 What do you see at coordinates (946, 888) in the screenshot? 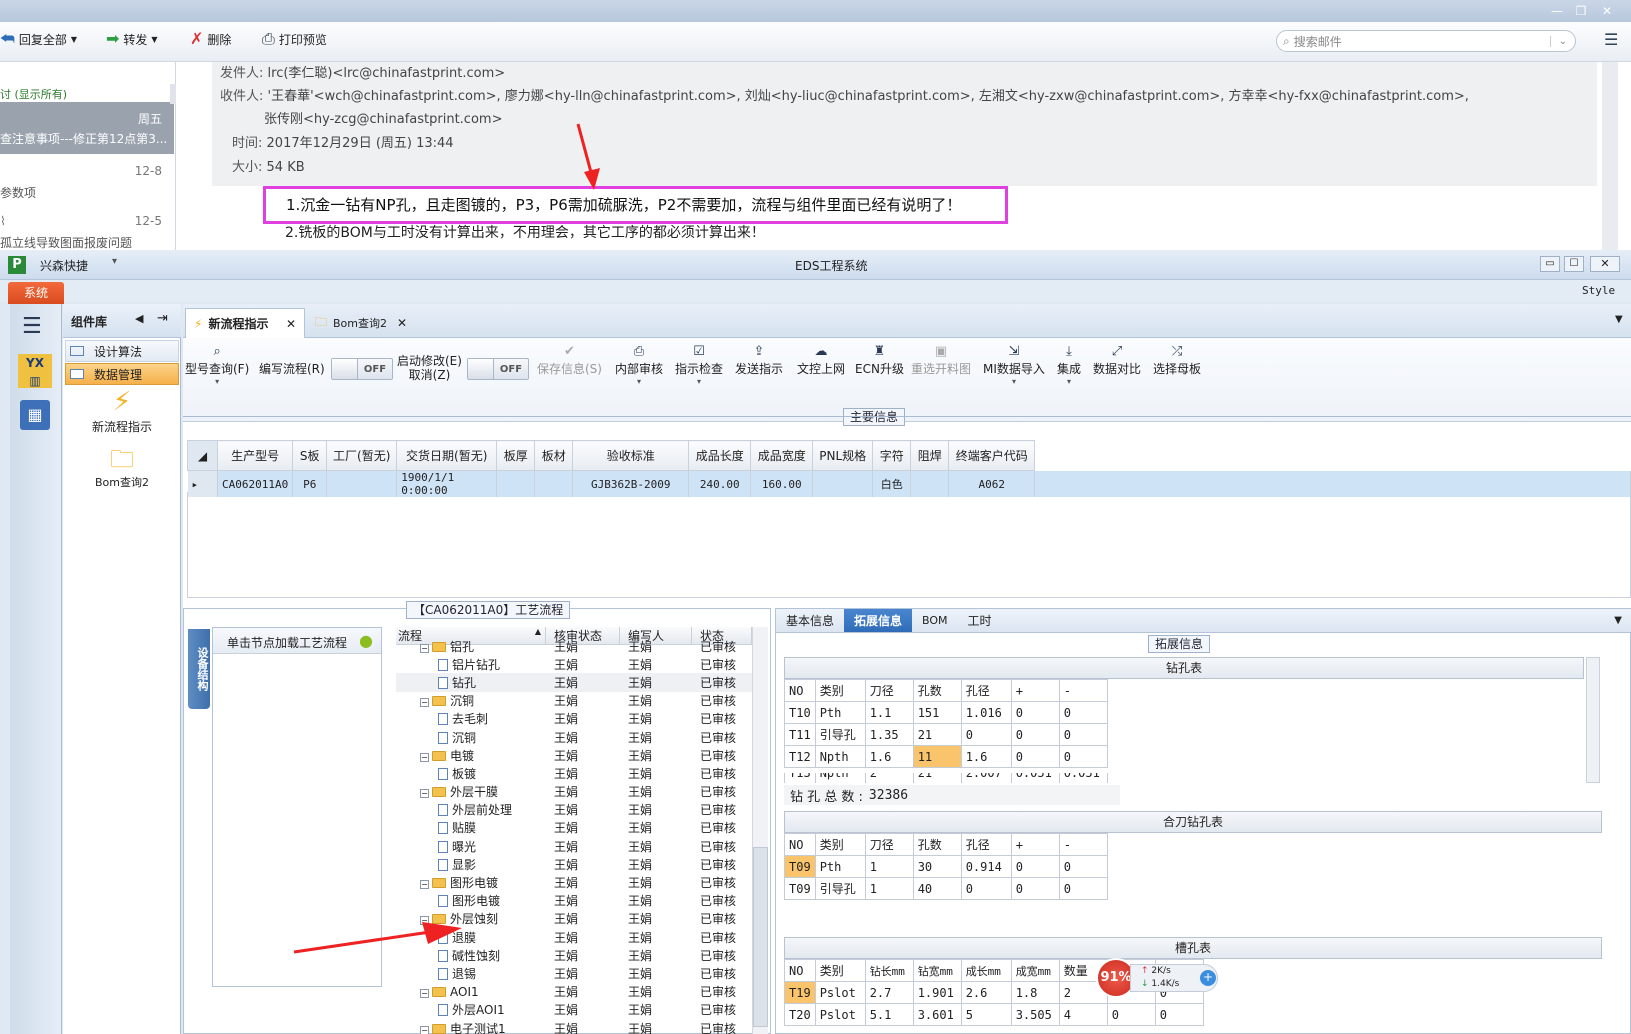
I see `table-row: T09 引导孔 1 40 0 0 0` at bounding box center [946, 888].